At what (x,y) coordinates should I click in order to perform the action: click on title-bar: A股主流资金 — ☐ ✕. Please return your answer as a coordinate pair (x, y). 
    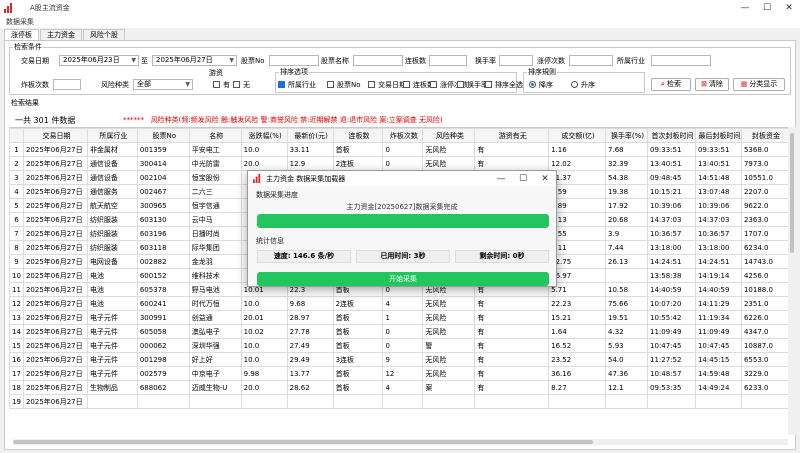
    Looking at the image, I should click on (400, 8).